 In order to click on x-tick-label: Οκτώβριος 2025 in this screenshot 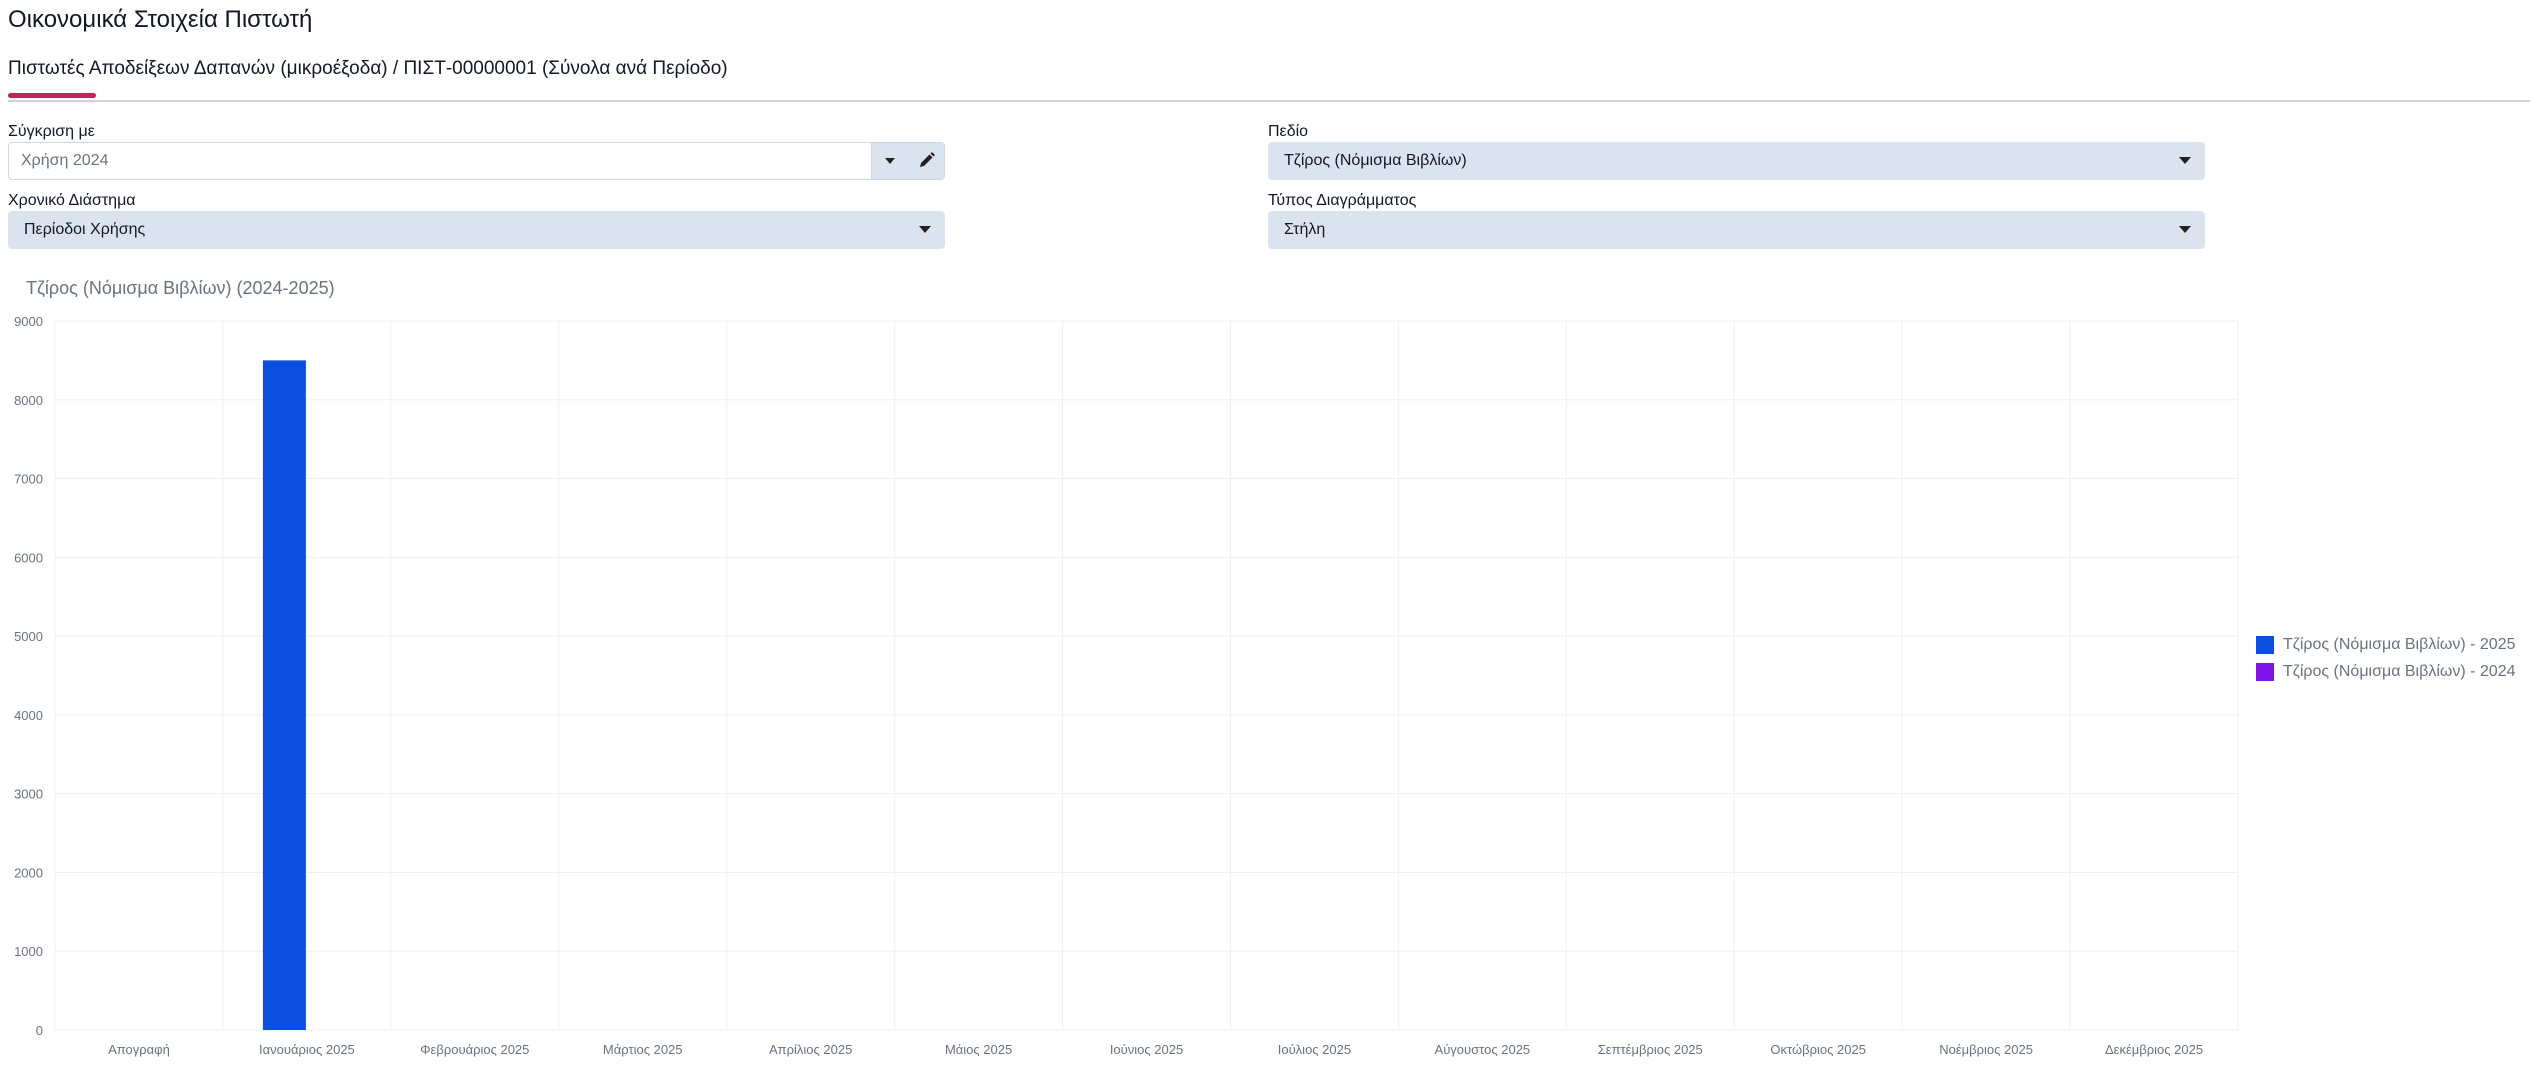, I will do `click(1818, 1049)`.